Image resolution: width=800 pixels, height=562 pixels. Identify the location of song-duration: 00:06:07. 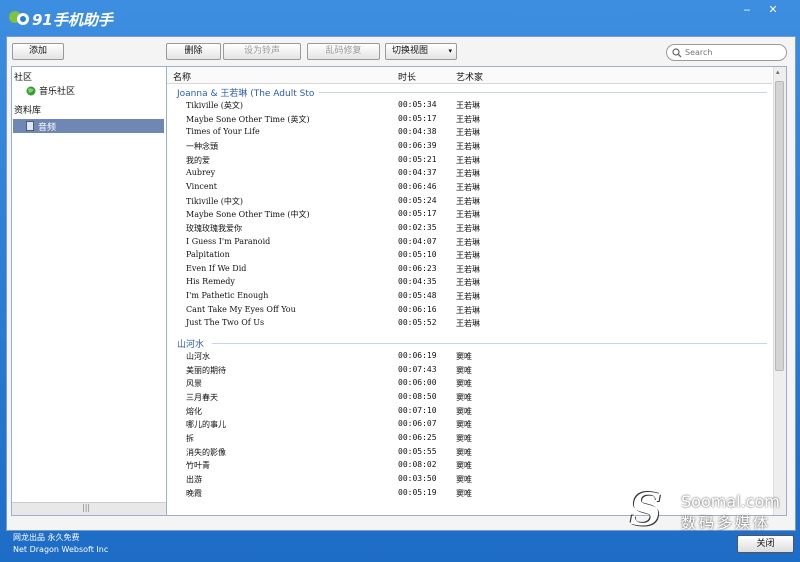
(417, 424).